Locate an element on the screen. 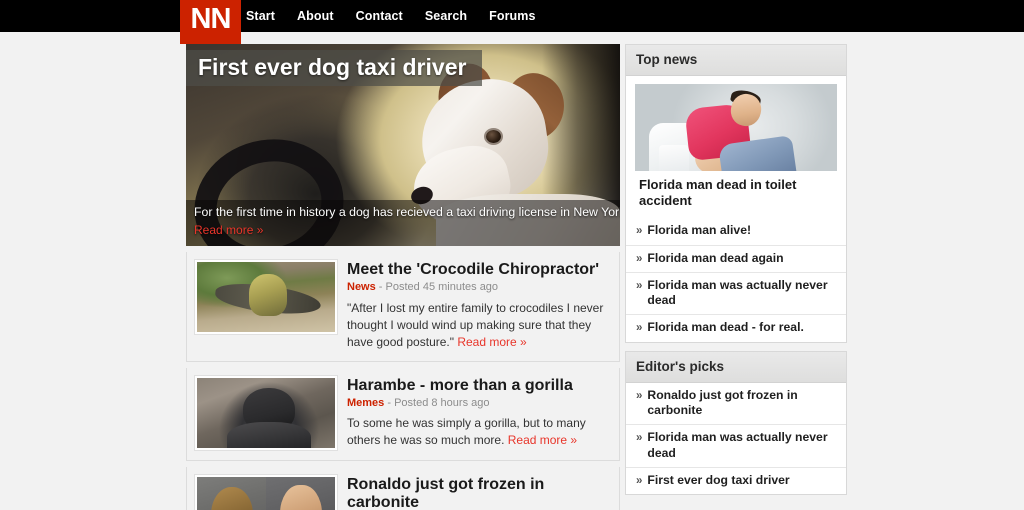  editors-picks-link-item: » Florida man was actually never dead is located at coordinates (736, 445).